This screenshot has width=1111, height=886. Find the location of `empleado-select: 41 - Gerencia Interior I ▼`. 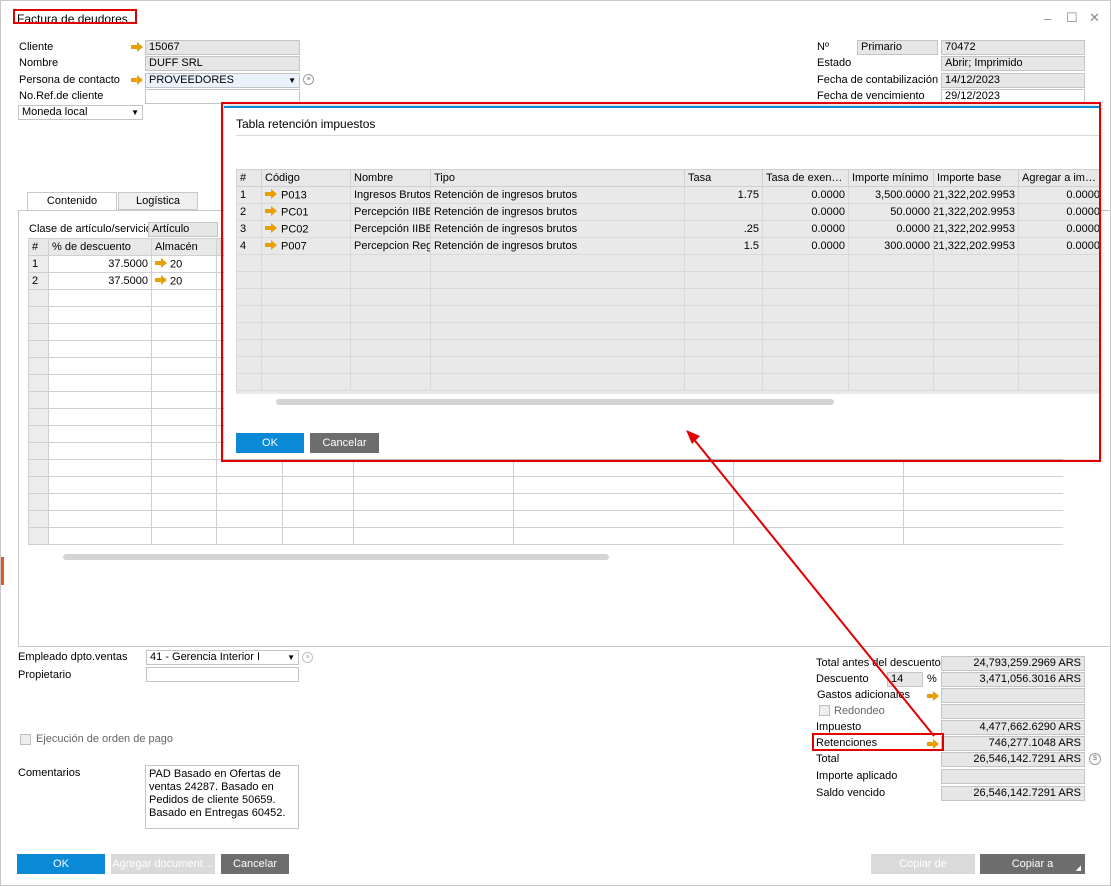

empleado-select: 41 - Gerencia Interior I ▼ is located at coordinates (222, 657).